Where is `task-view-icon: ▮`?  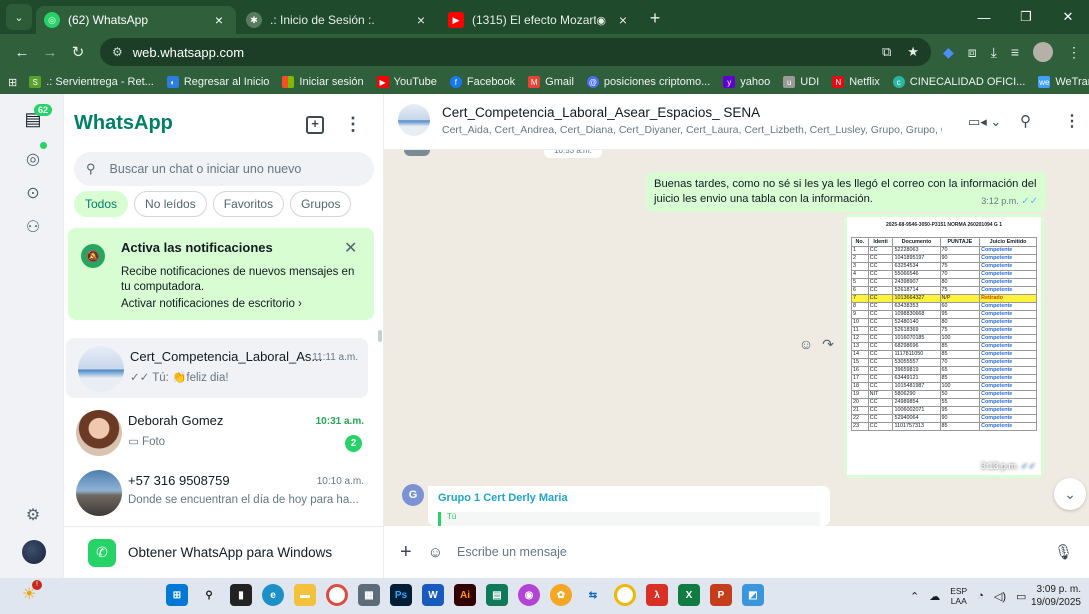
task-view-icon: ▮ is located at coordinates (241, 595).